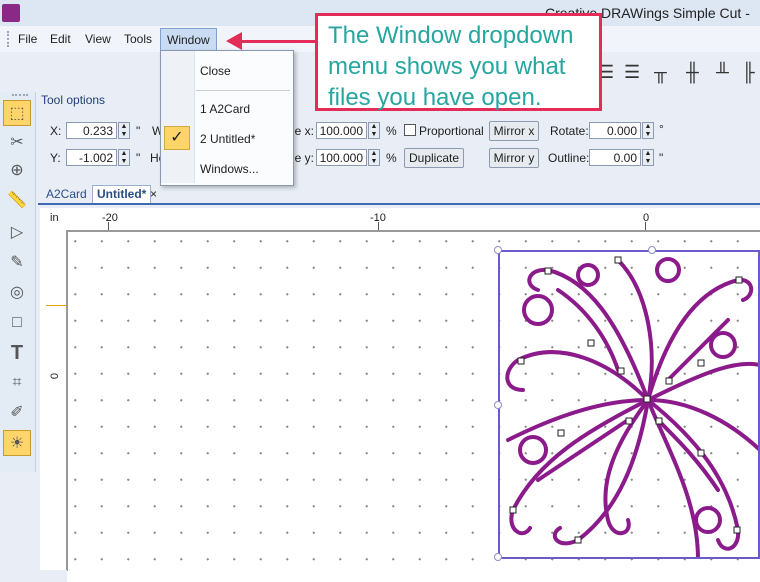  Describe the element at coordinates (98, 39) in the screenshot. I see `menu-view: View` at that location.